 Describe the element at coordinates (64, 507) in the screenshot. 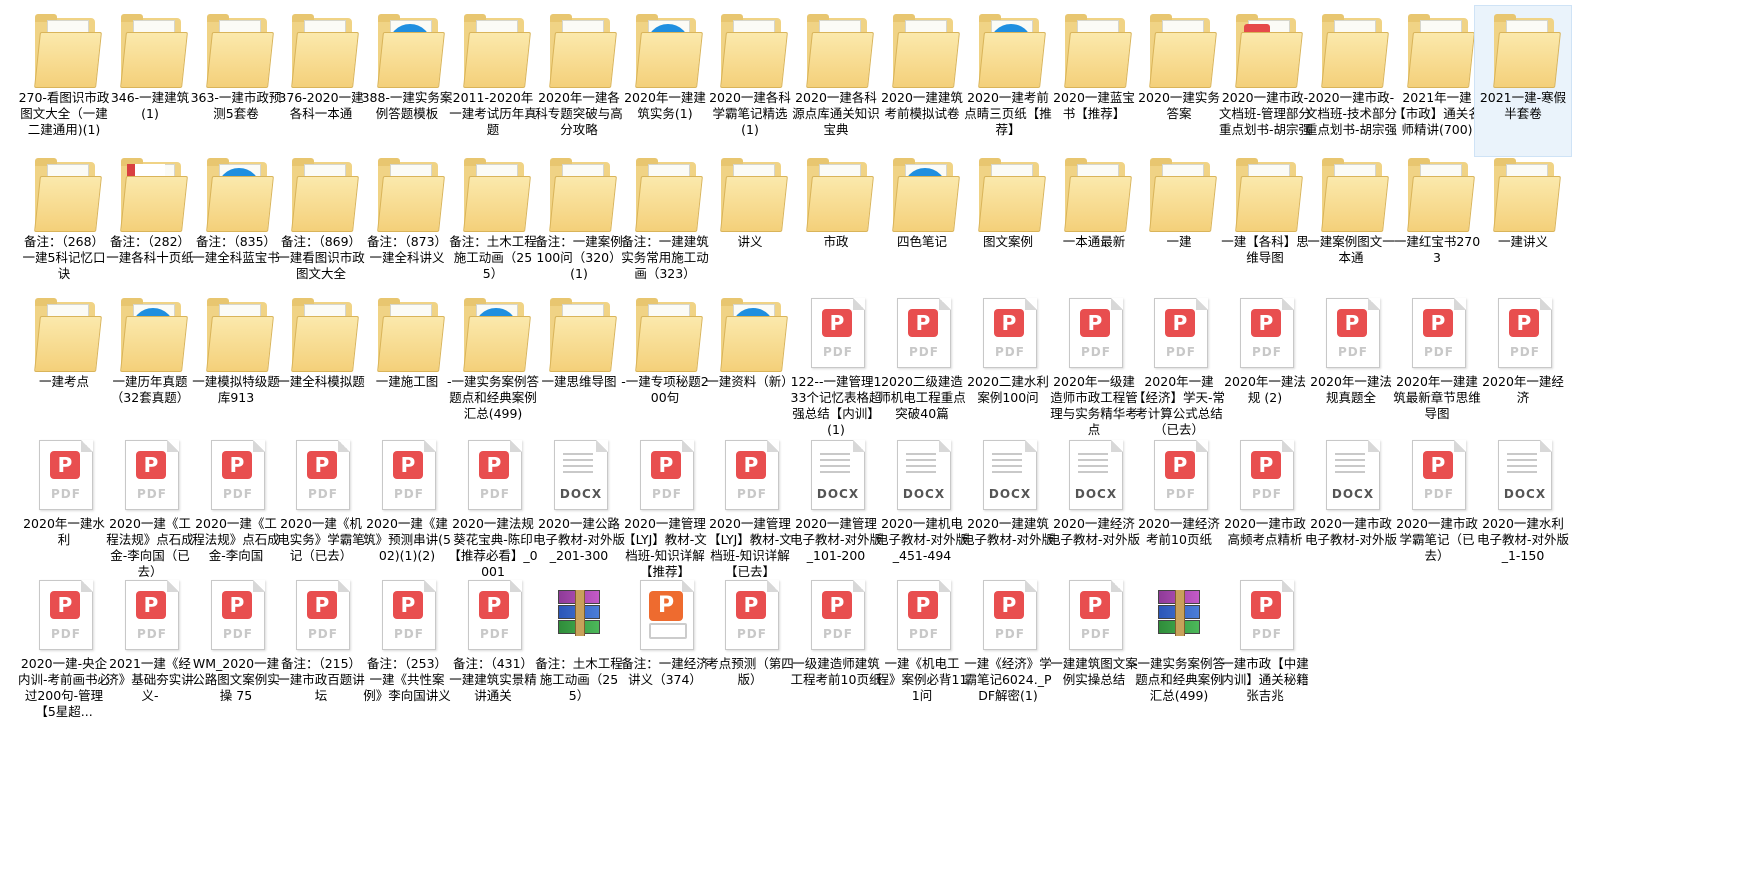

I see `file-item: P PDF 2020年一建水利` at that location.